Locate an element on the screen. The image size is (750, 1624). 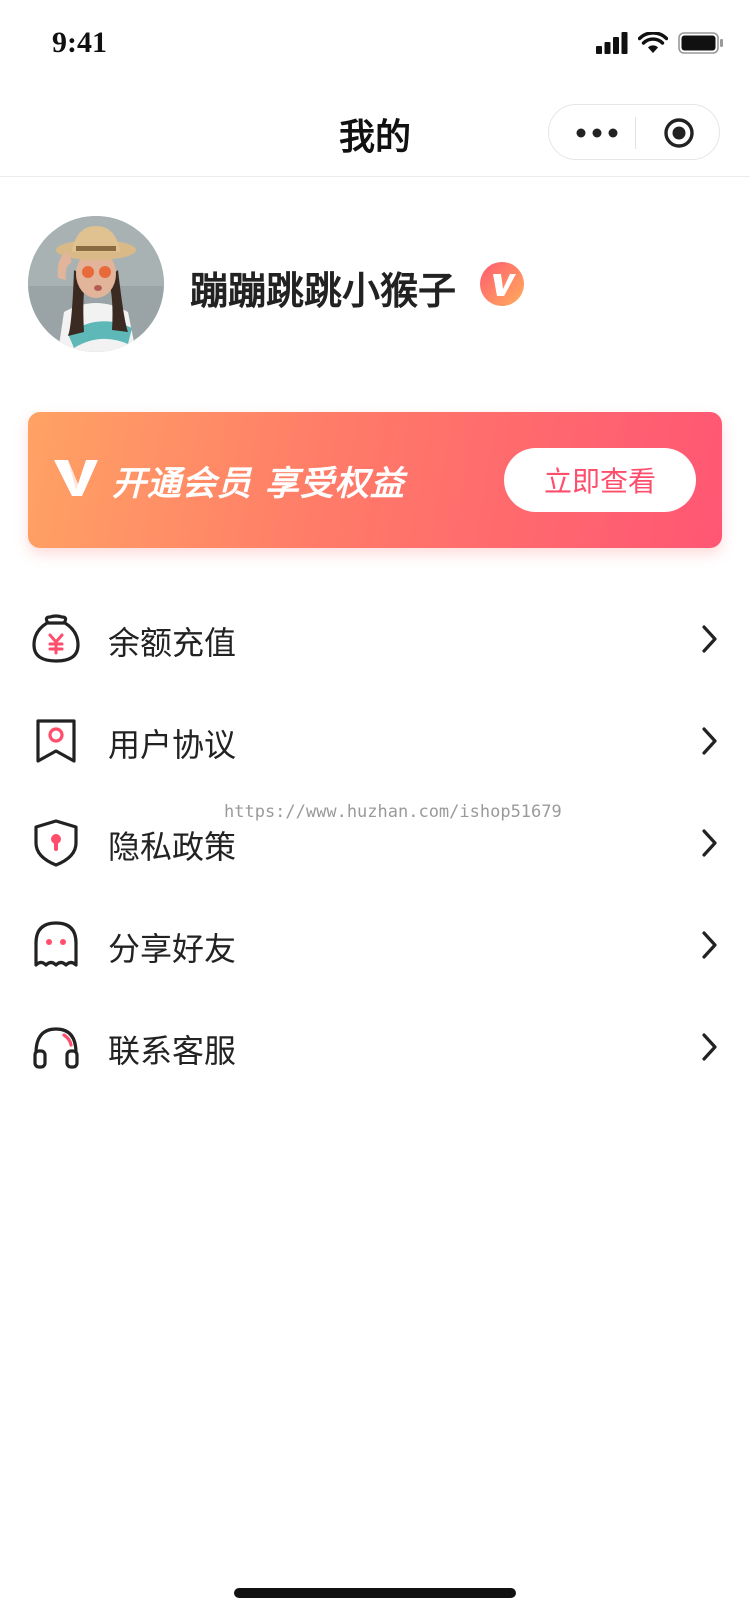
avatar-photo is located at coordinates (96, 284).